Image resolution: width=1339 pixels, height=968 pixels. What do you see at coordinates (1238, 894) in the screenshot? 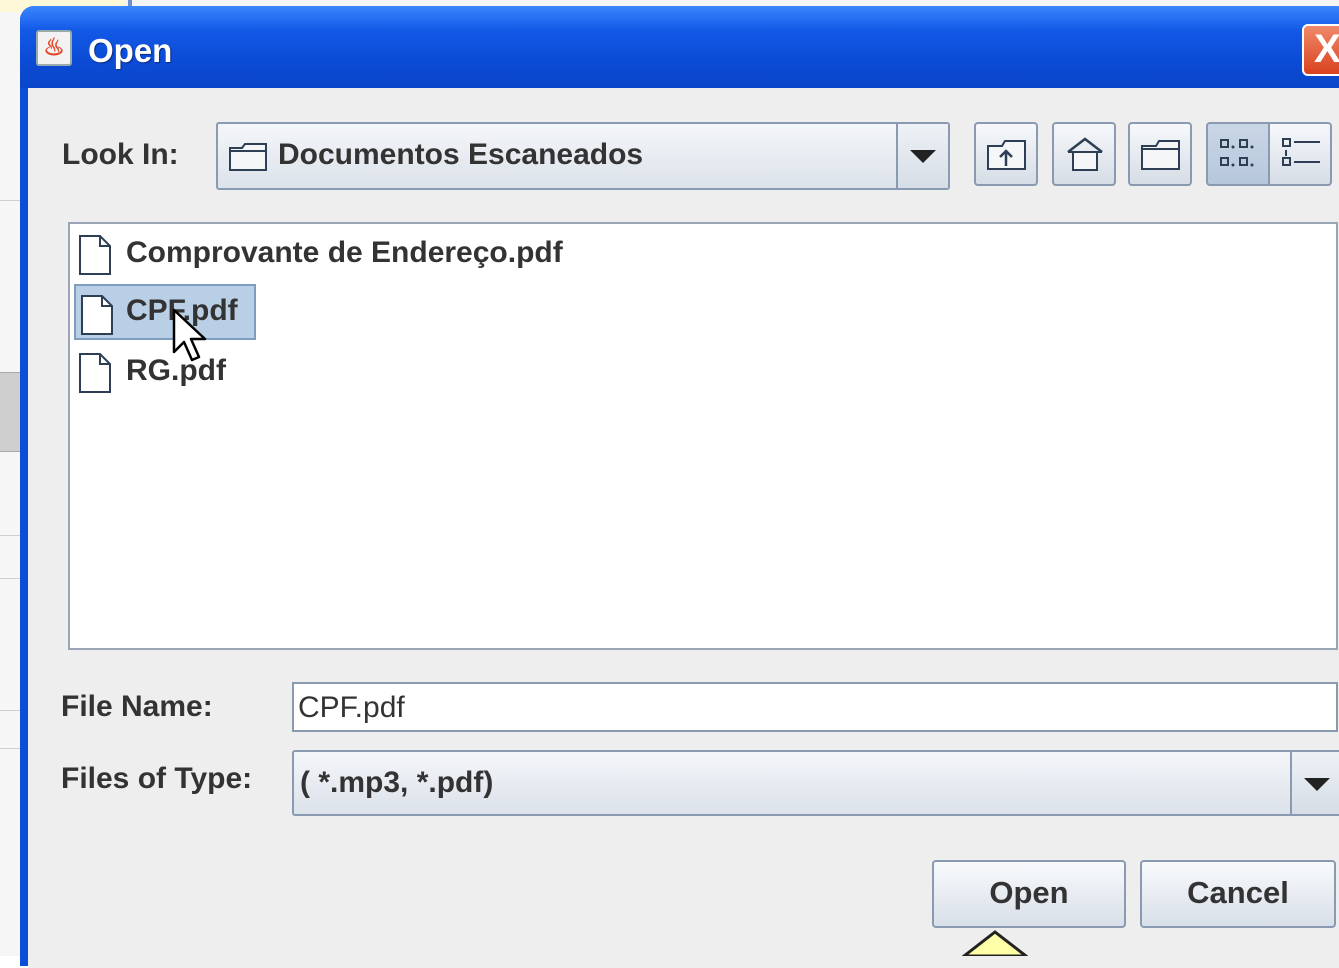
I see `cancel-button: Cancel` at bounding box center [1238, 894].